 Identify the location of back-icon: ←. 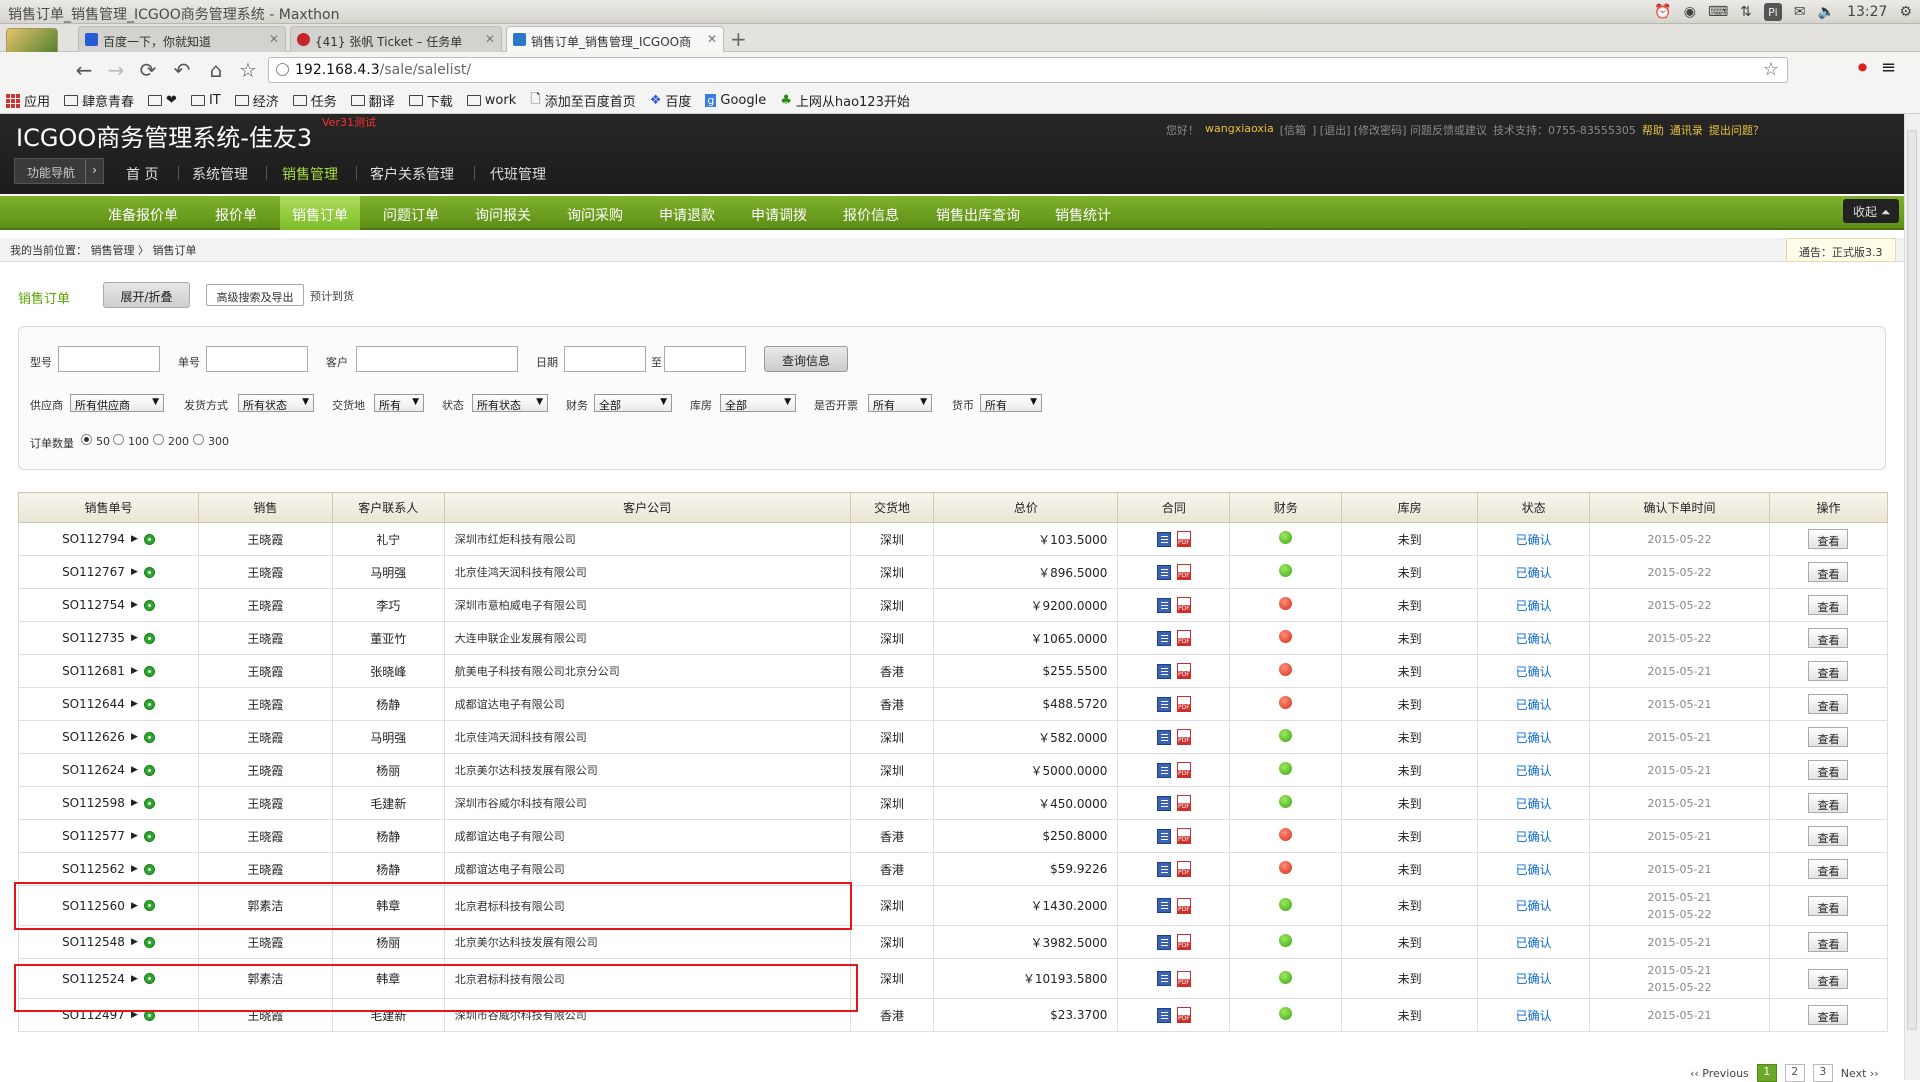
(84, 70).